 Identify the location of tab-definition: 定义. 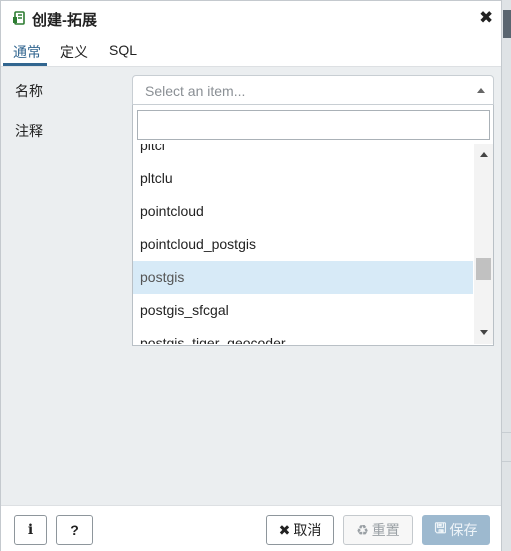
(74, 52).